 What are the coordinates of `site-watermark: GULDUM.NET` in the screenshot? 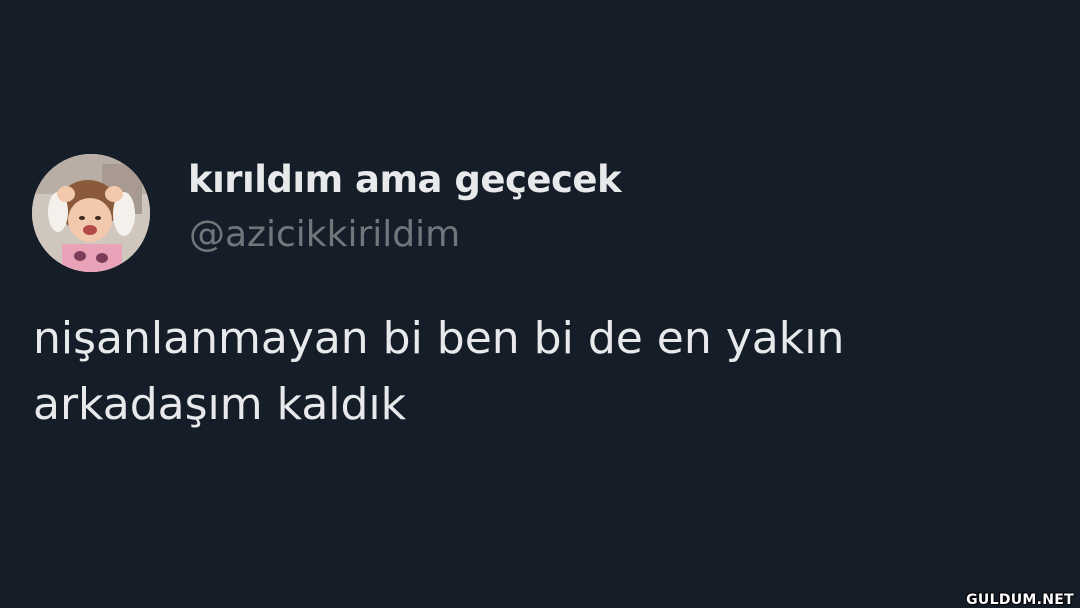 It's located at (1020, 600).